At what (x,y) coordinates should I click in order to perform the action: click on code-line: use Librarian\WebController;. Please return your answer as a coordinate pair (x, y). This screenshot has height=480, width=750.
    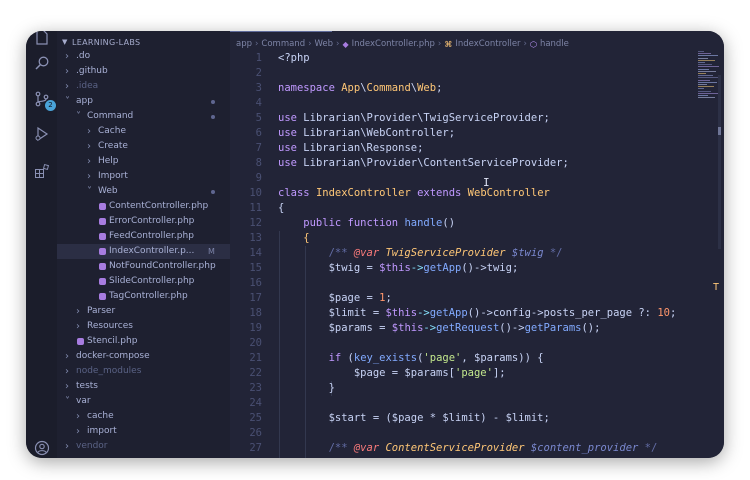
    Looking at the image, I should click on (488, 133).